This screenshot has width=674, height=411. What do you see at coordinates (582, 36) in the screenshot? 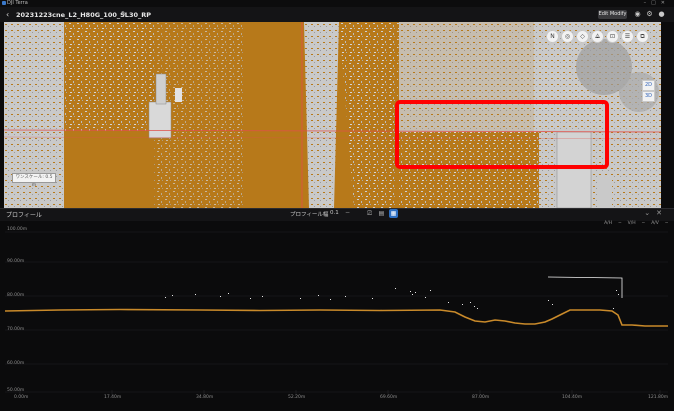
I see `location-icon: ◇` at bounding box center [582, 36].